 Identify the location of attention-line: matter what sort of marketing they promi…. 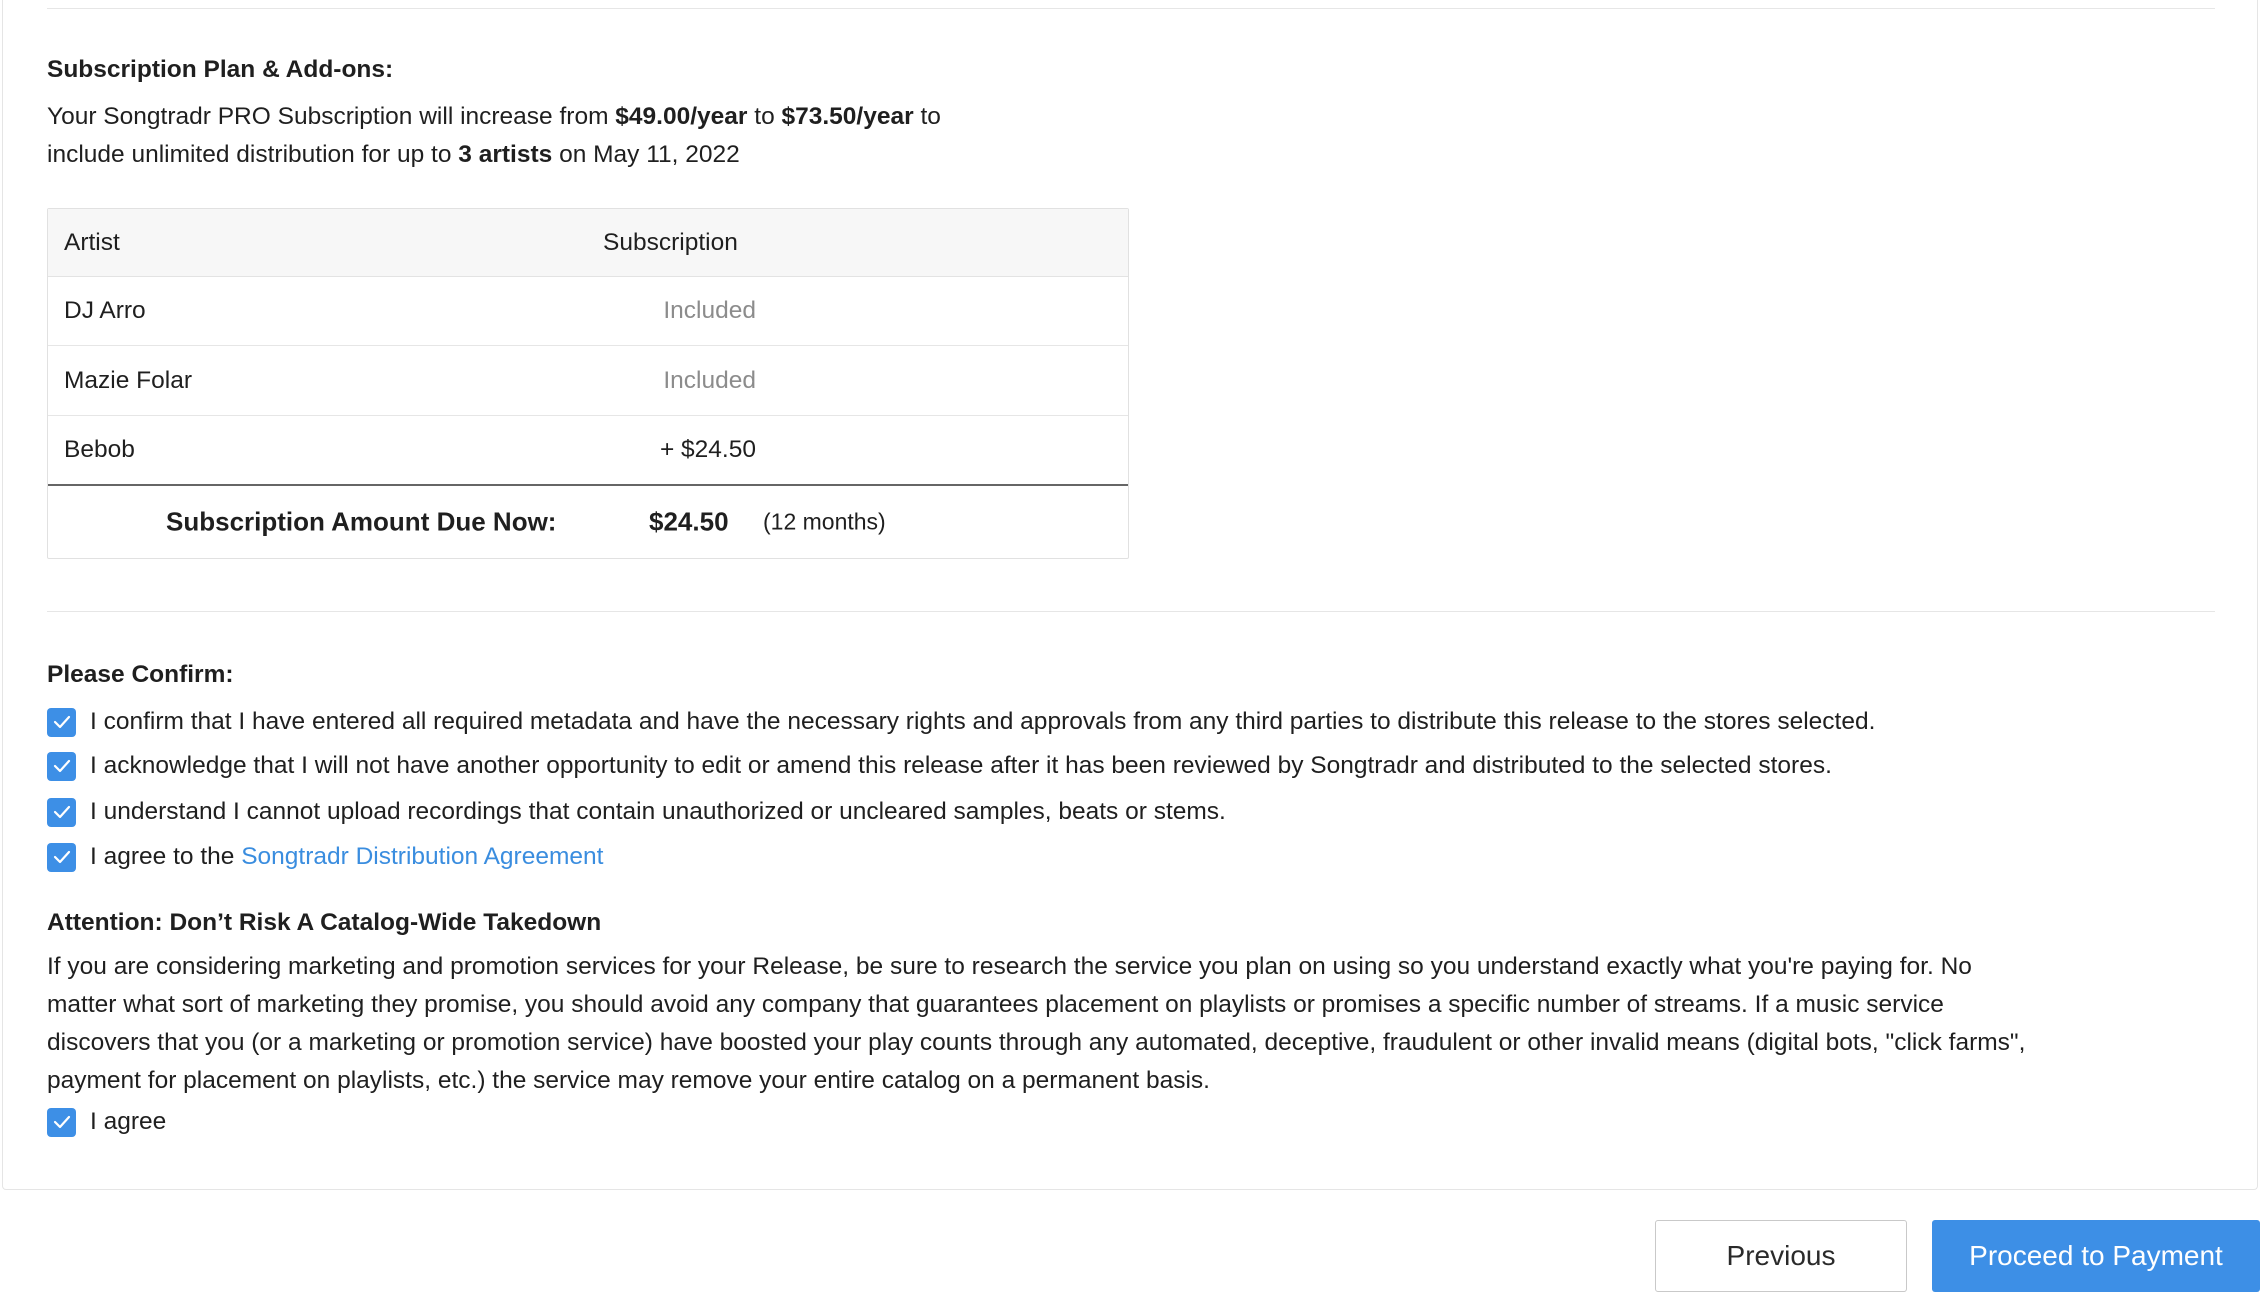
(995, 1004).